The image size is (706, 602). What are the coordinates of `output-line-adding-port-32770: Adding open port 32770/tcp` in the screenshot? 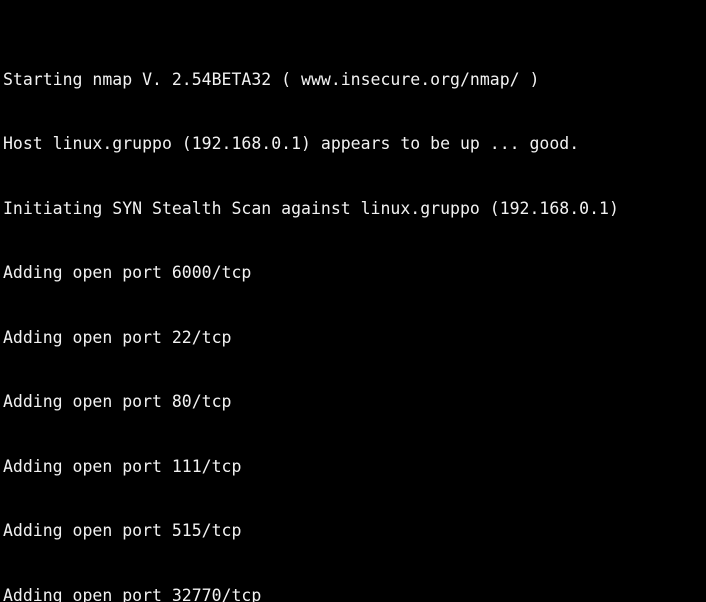 It's located at (132, 593).